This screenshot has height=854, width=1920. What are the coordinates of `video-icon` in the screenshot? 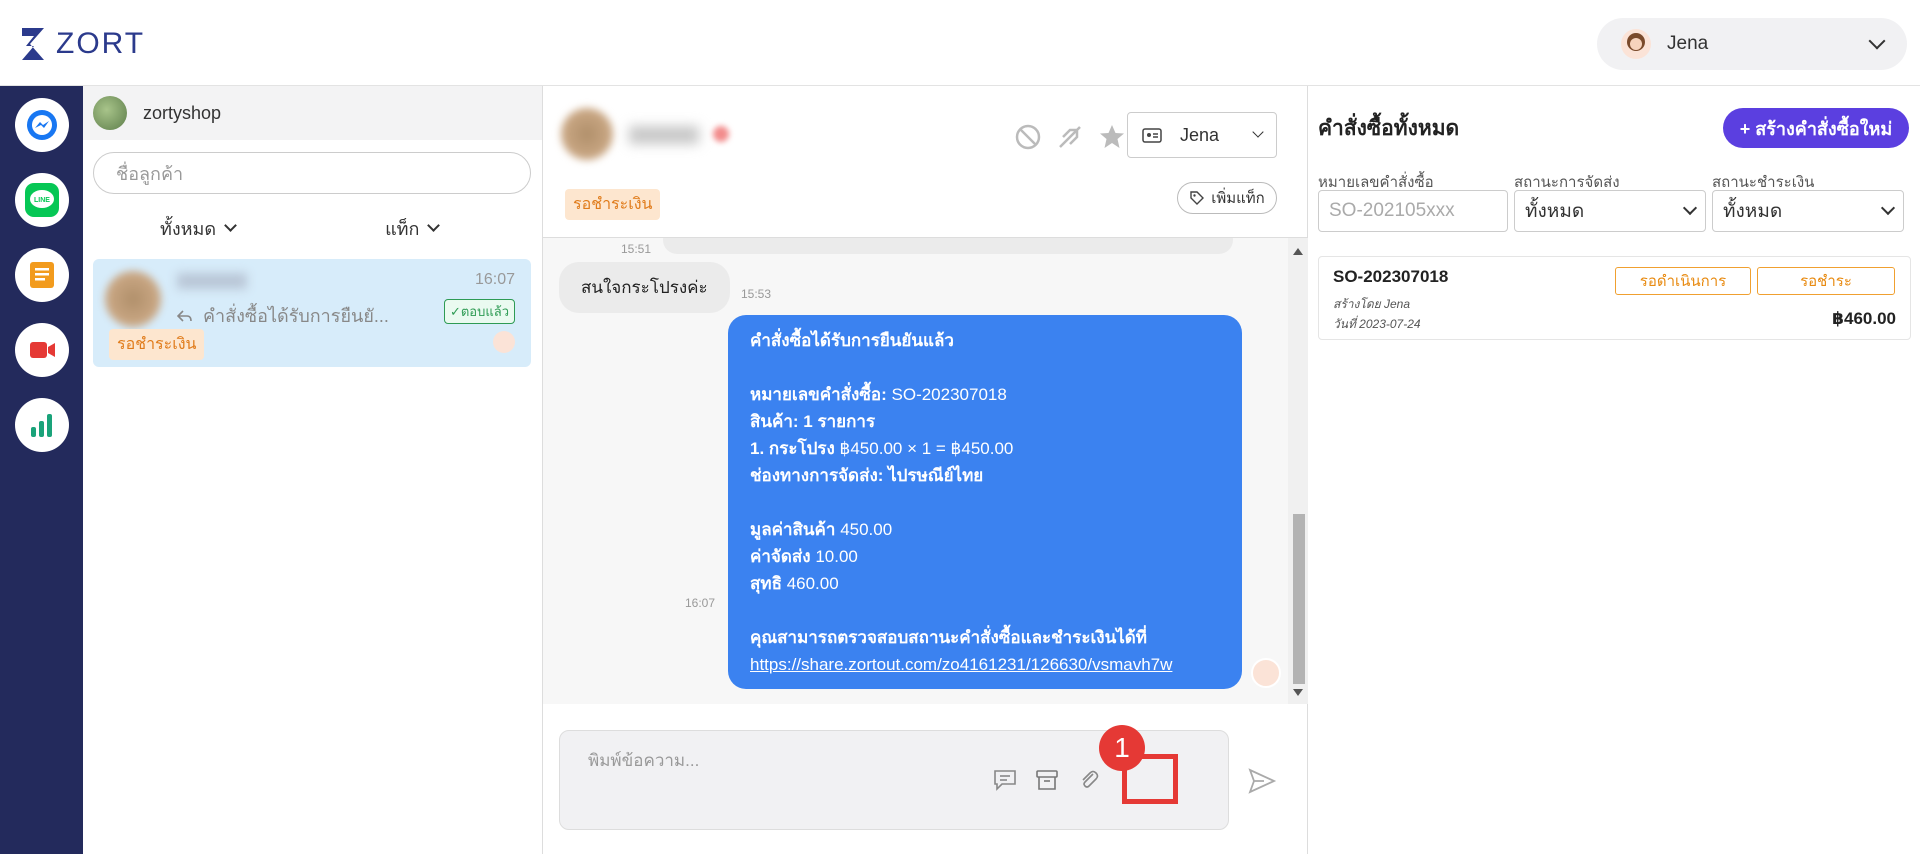 It's located at (42, 350).